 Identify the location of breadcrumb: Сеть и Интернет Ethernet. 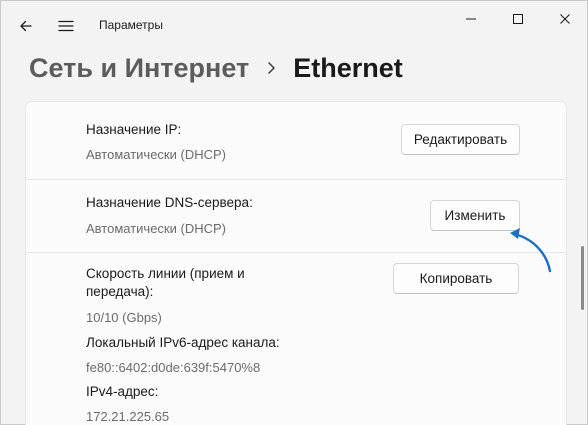
(216, 68).